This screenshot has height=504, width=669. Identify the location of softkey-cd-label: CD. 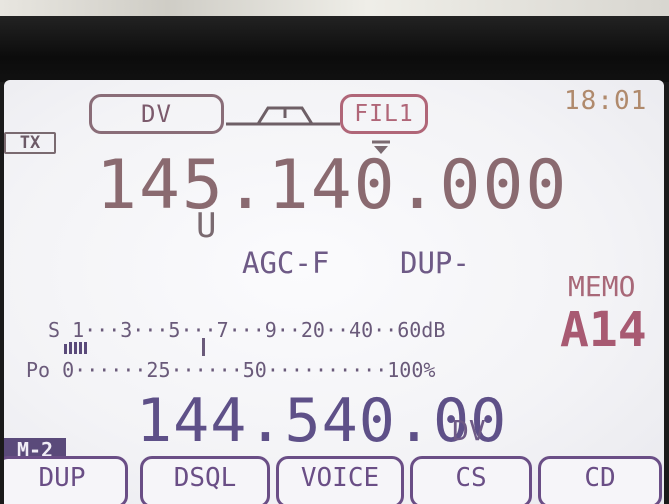
(600, 478).